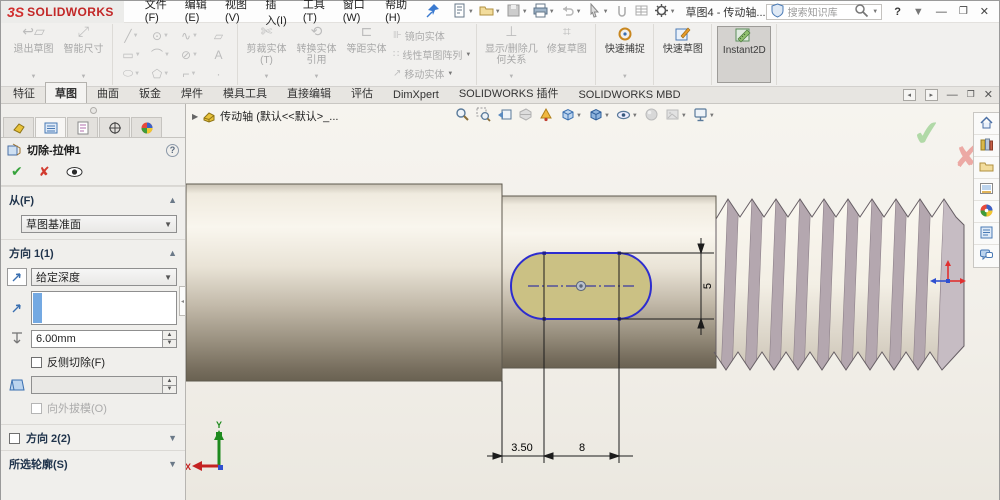 The width and height of the screenshot is (1000, 500). Describe the element at coordinates (17, 171) in the screenshot. I see `ok-button: ✔` at that location.